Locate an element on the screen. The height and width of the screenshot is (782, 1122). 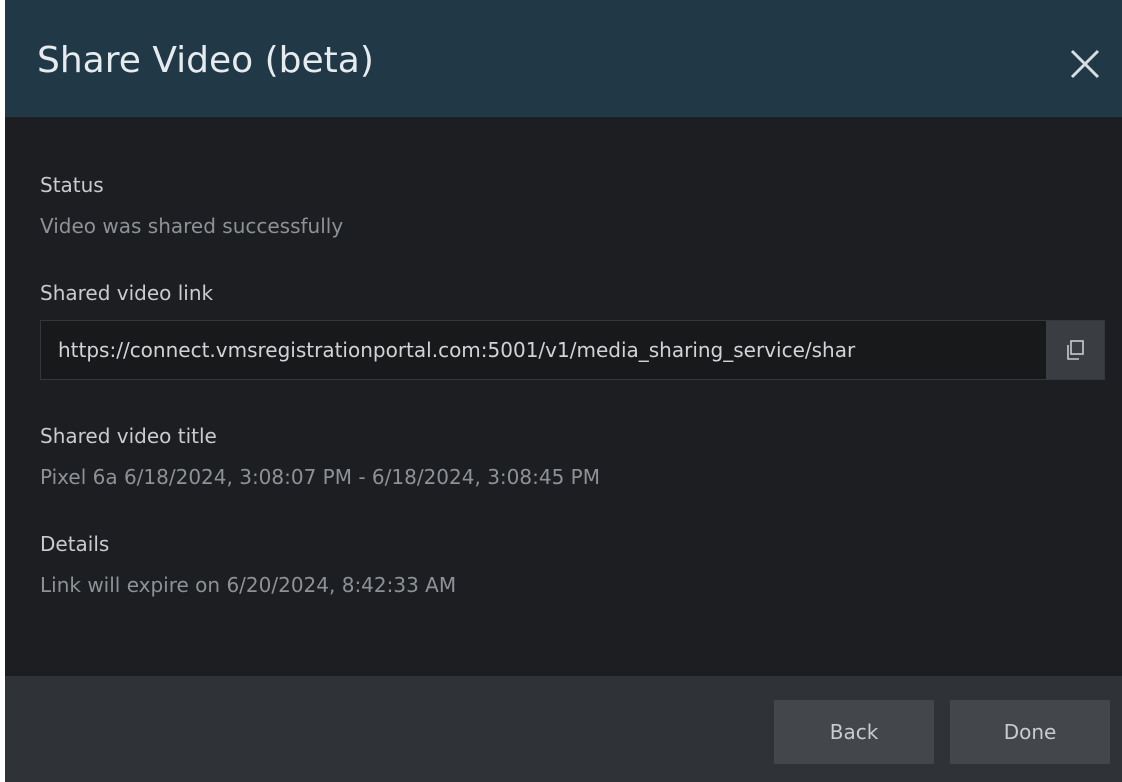
copy-link-button is located at coordinates (1075, 350).